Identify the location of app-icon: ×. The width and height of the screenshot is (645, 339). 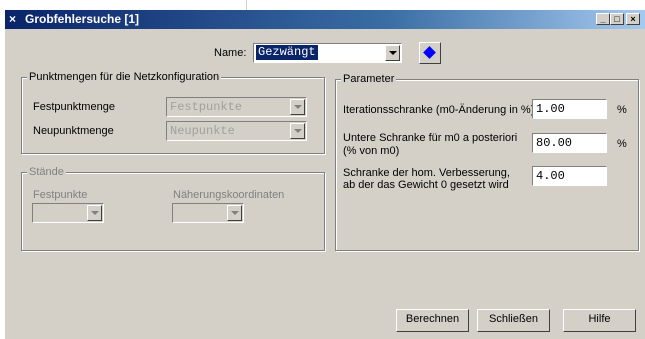
(13, 19).